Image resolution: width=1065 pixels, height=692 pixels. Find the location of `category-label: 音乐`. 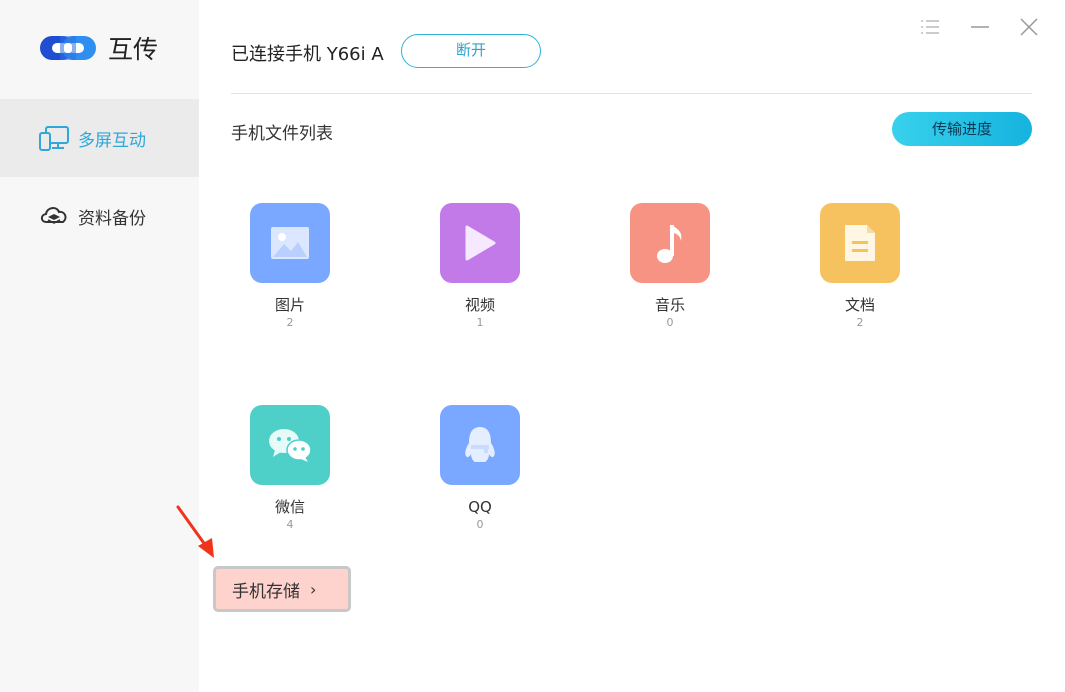

category-label: 音乐 is located at coordinates (669, 305).